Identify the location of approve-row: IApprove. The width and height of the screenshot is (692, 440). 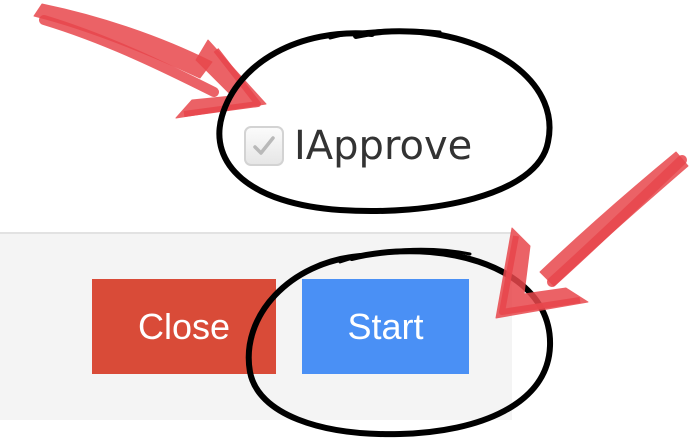
(358, 146).